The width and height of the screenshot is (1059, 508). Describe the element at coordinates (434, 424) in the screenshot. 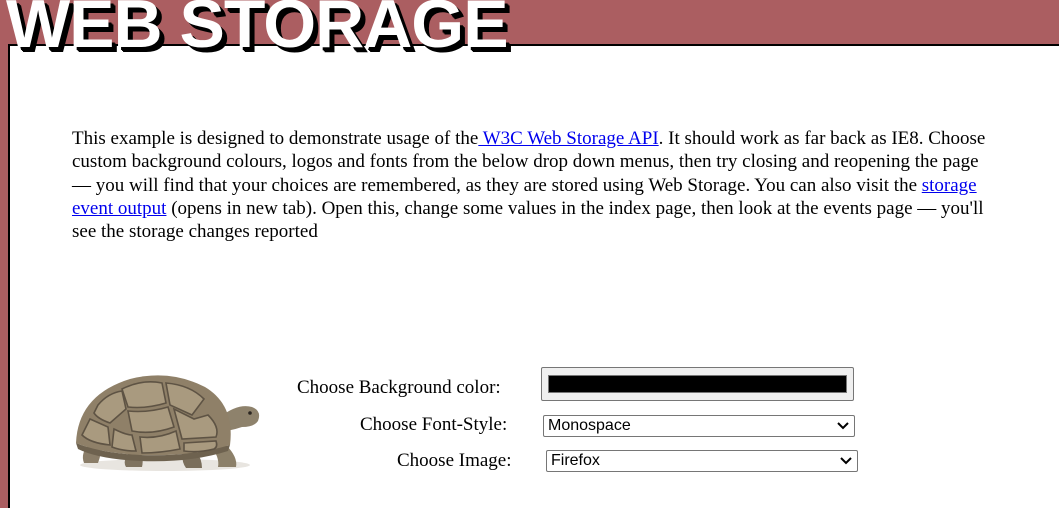

I see `font-style-label: Choose Font-Style:` at that location.